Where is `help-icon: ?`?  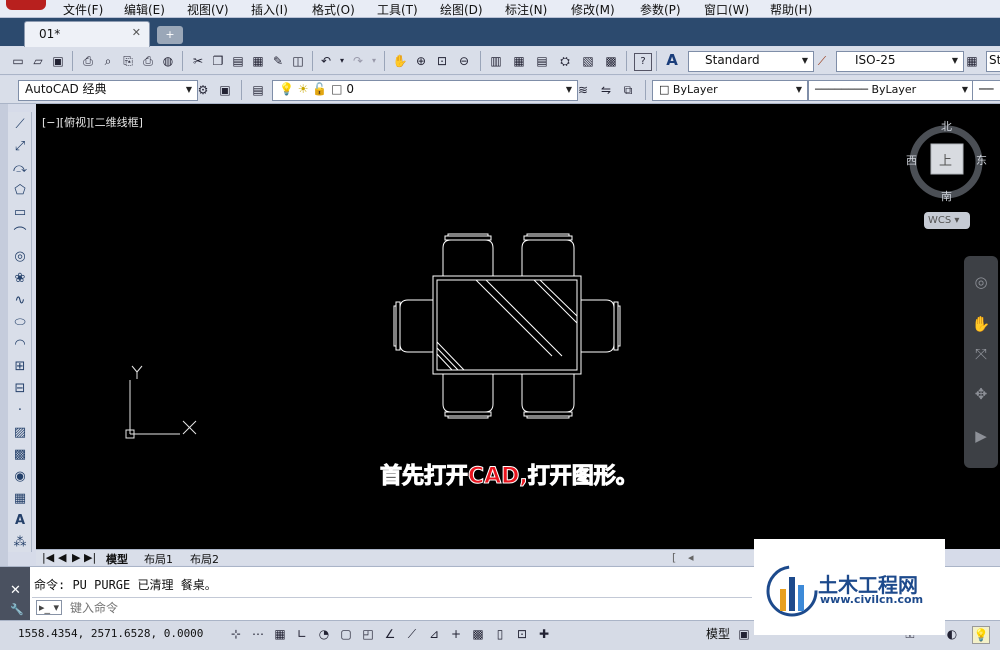 help-icon: ? is located at coordinates (643, 62).